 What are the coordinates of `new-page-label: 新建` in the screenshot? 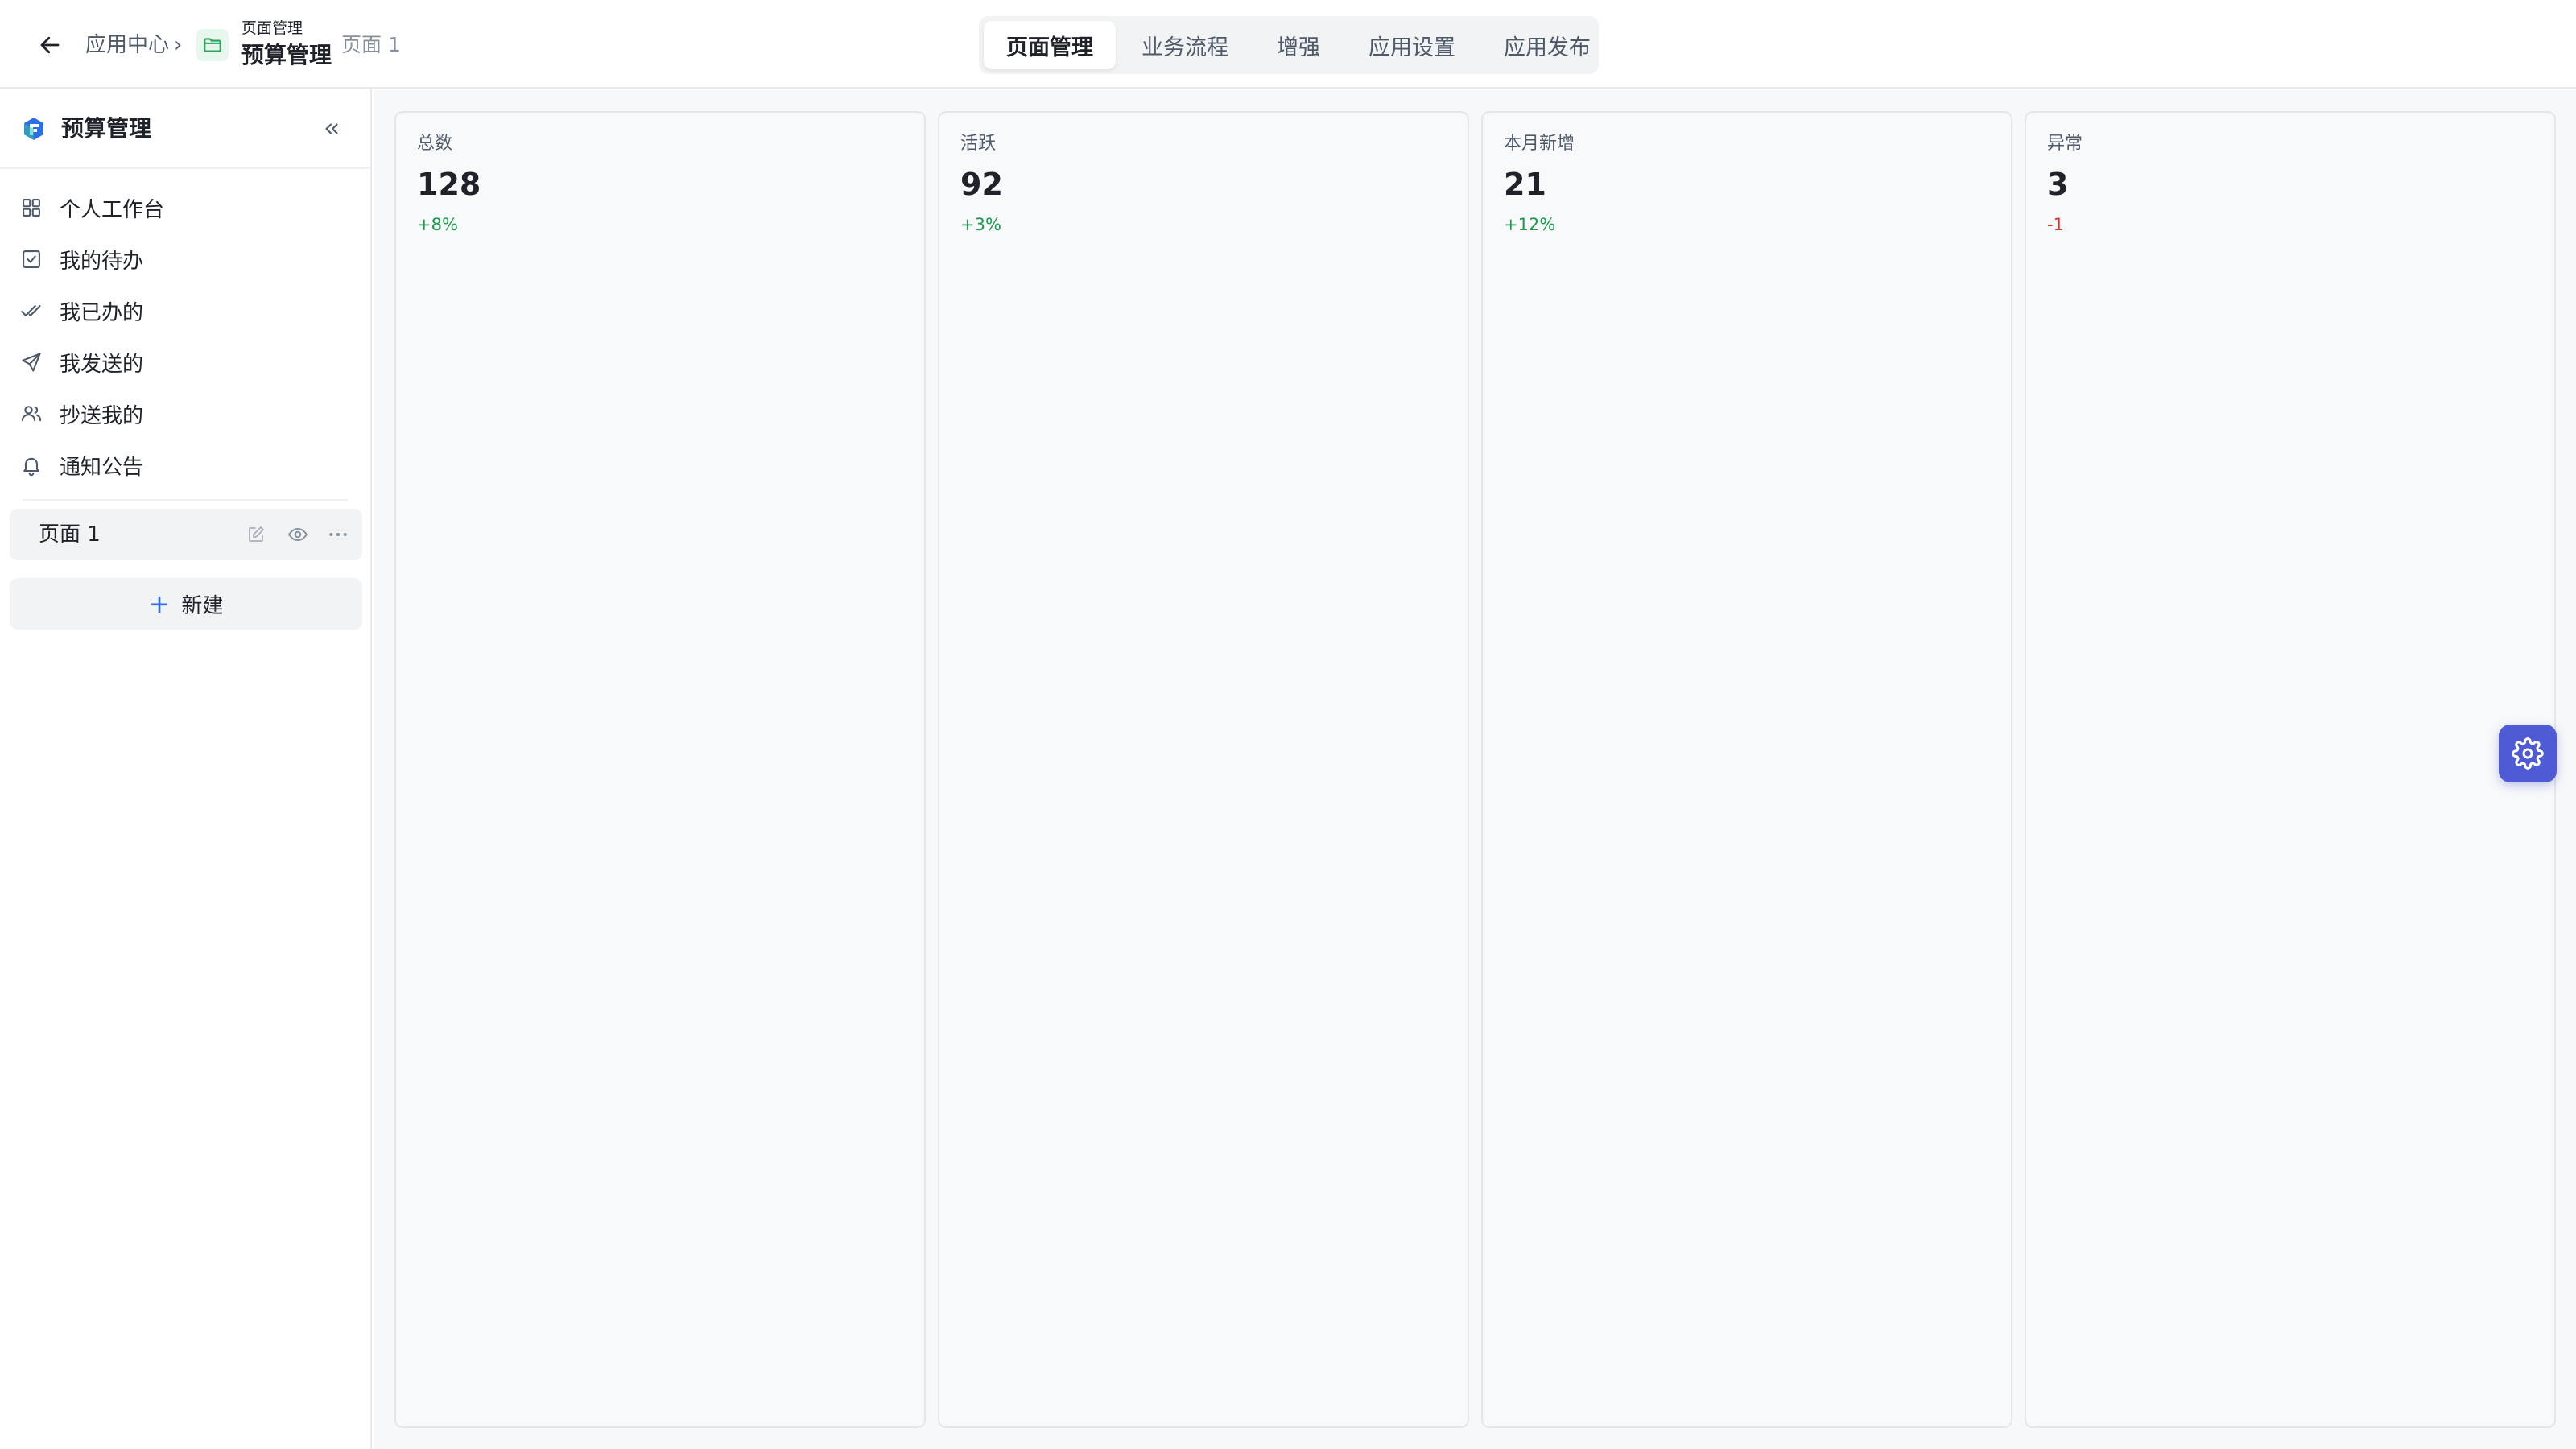 It's located at (202, 605).